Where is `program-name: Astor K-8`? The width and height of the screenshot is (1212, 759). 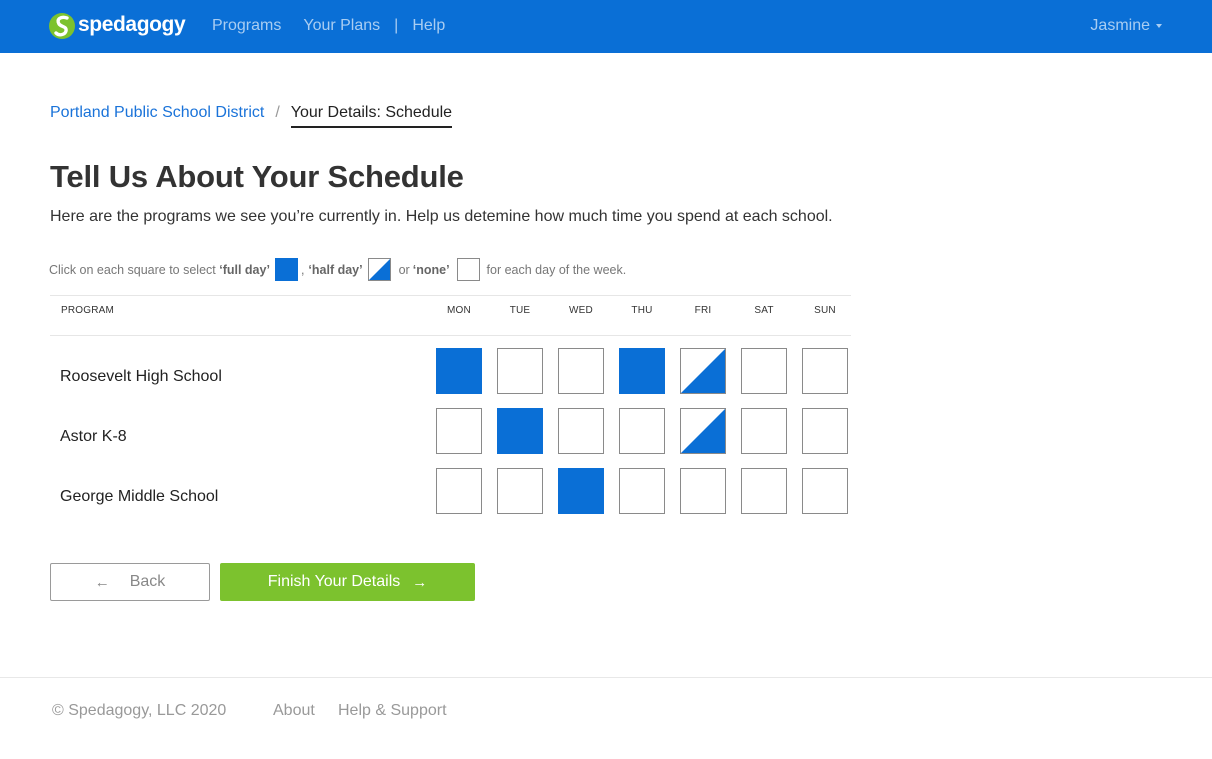
program-name: Astor K-8 is located at coordinates (93, 436).